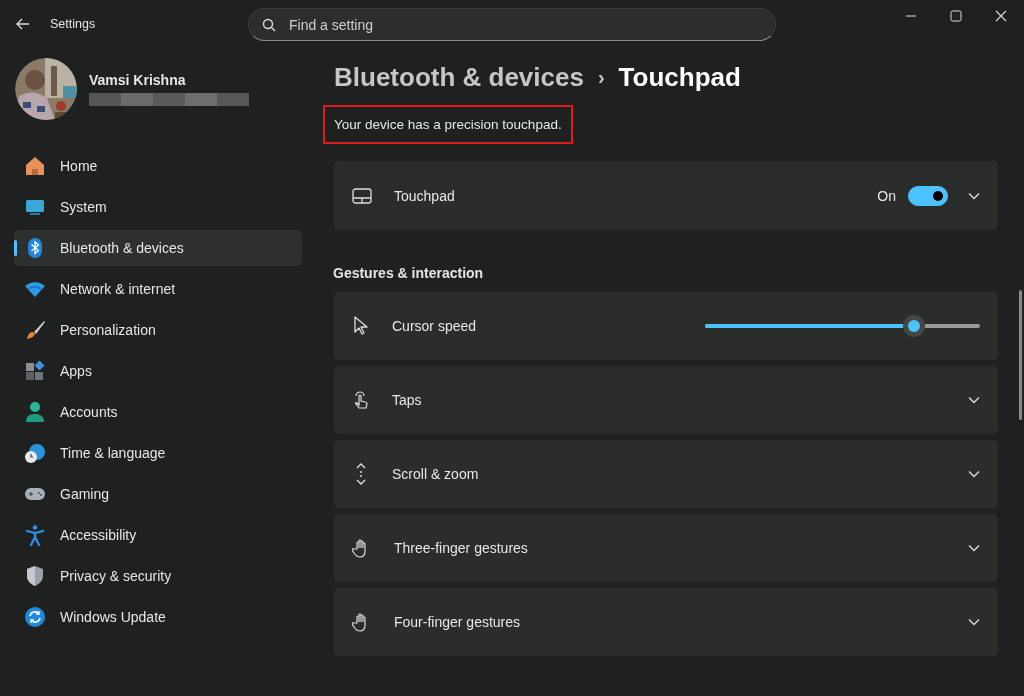 This screenshot has height=696, width=1024. I want to click on section-heading: Gestures & interaction, so click(409, 273).